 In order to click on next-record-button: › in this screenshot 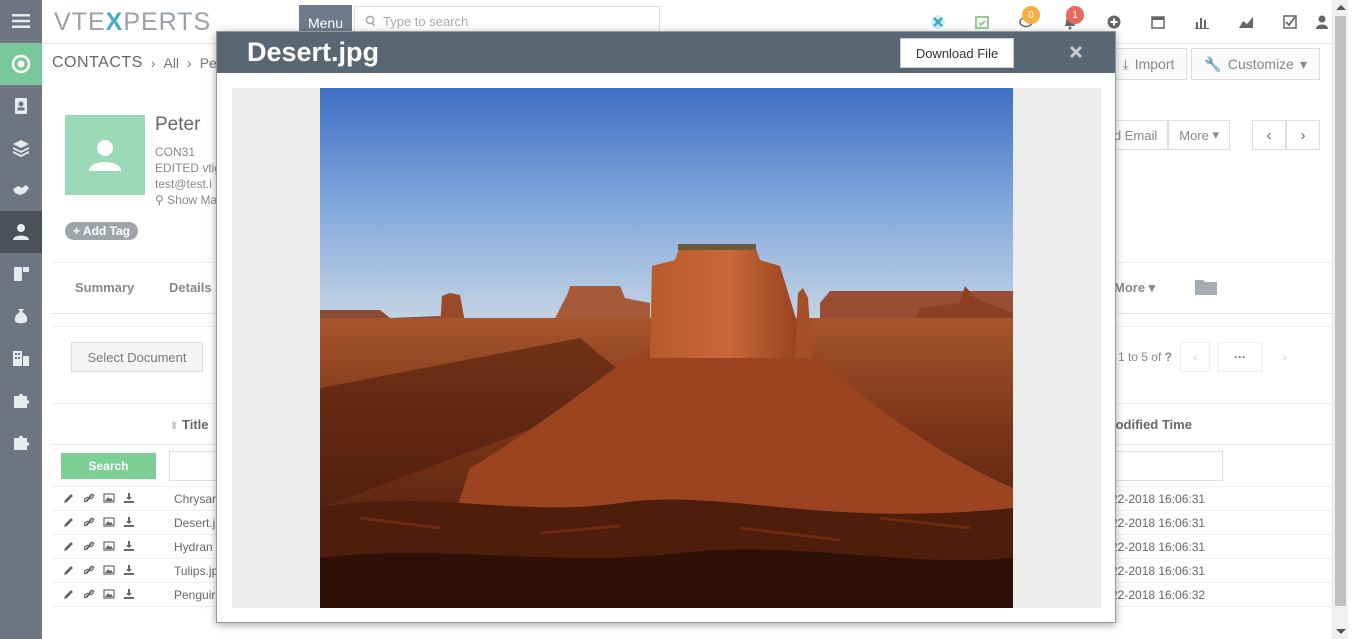, I will do `click(1303, 135)`.